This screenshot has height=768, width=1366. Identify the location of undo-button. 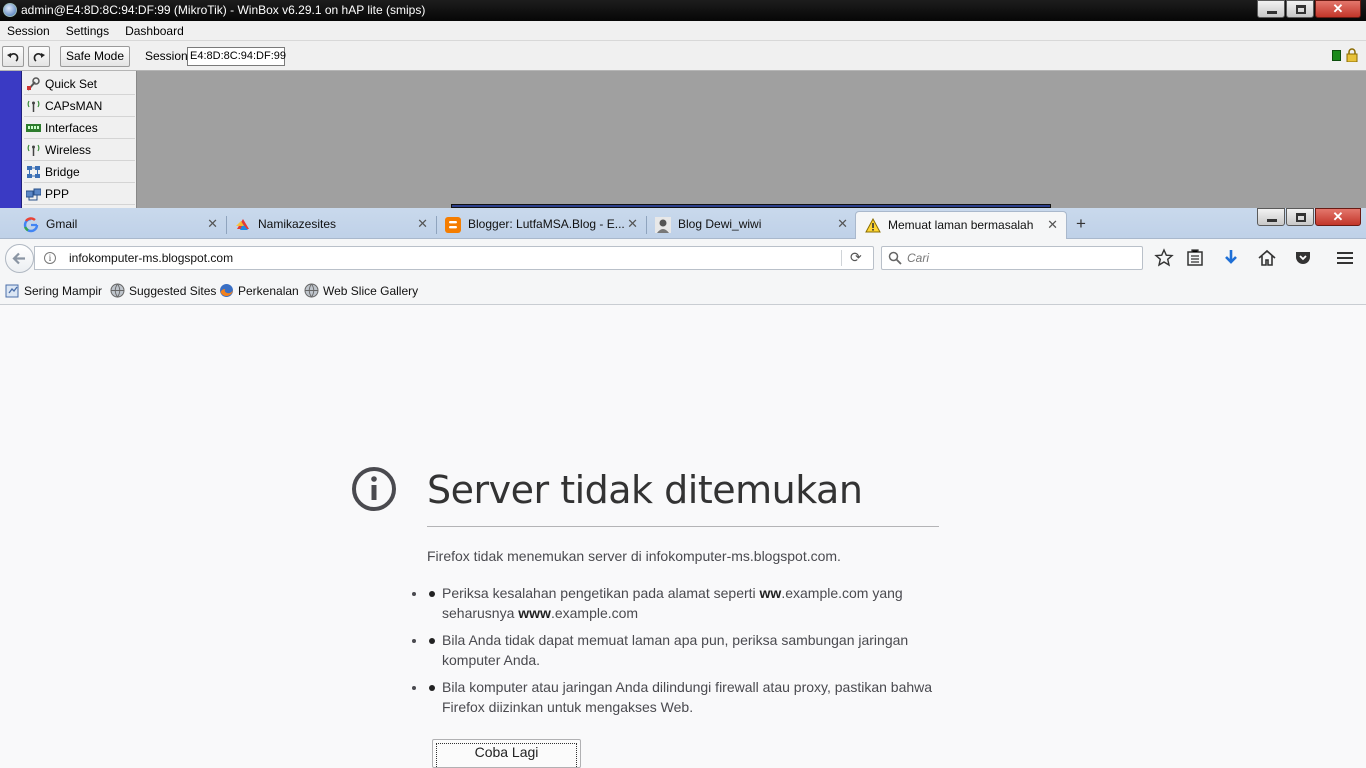
(13, 56).